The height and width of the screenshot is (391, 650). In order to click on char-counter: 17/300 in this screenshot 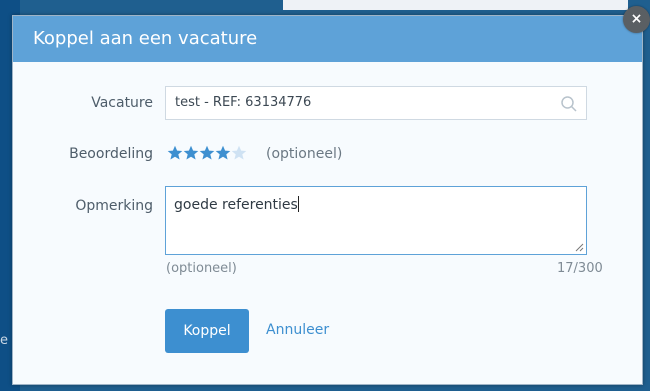, I will do `click(580, 268)`.